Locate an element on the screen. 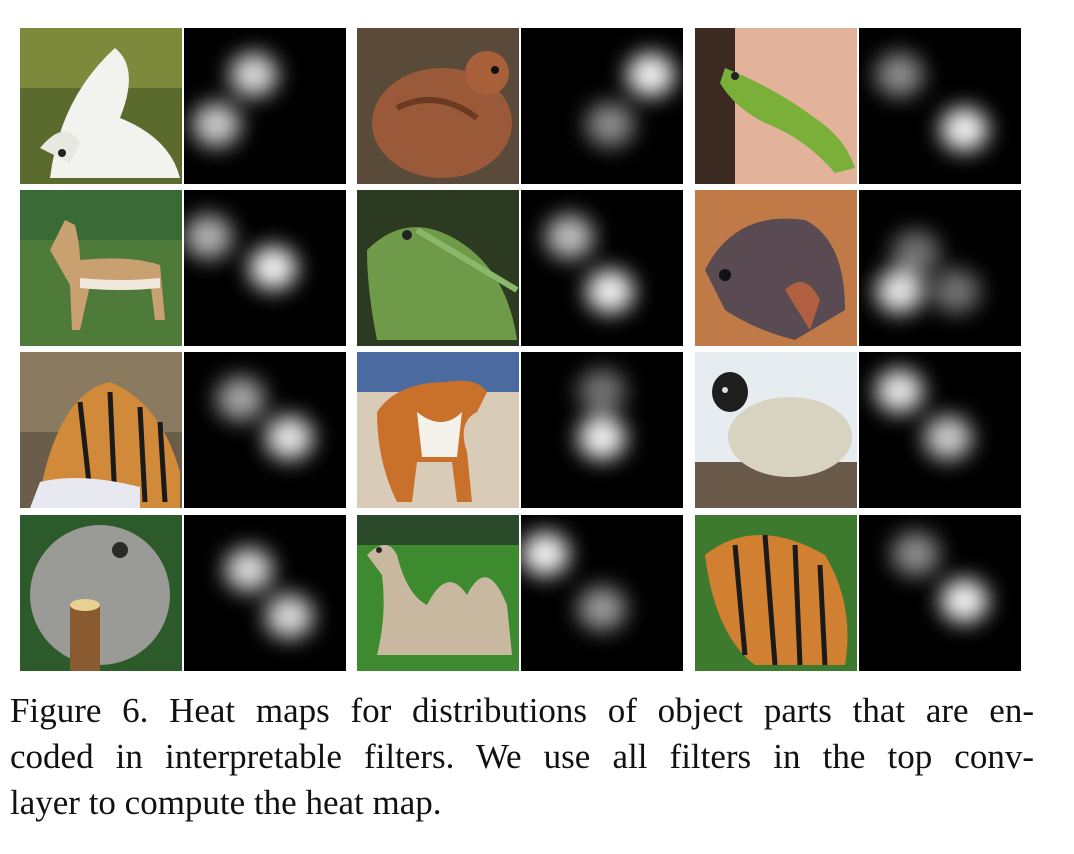  heatmap-brownlizard is located at coordinates (940, 268).